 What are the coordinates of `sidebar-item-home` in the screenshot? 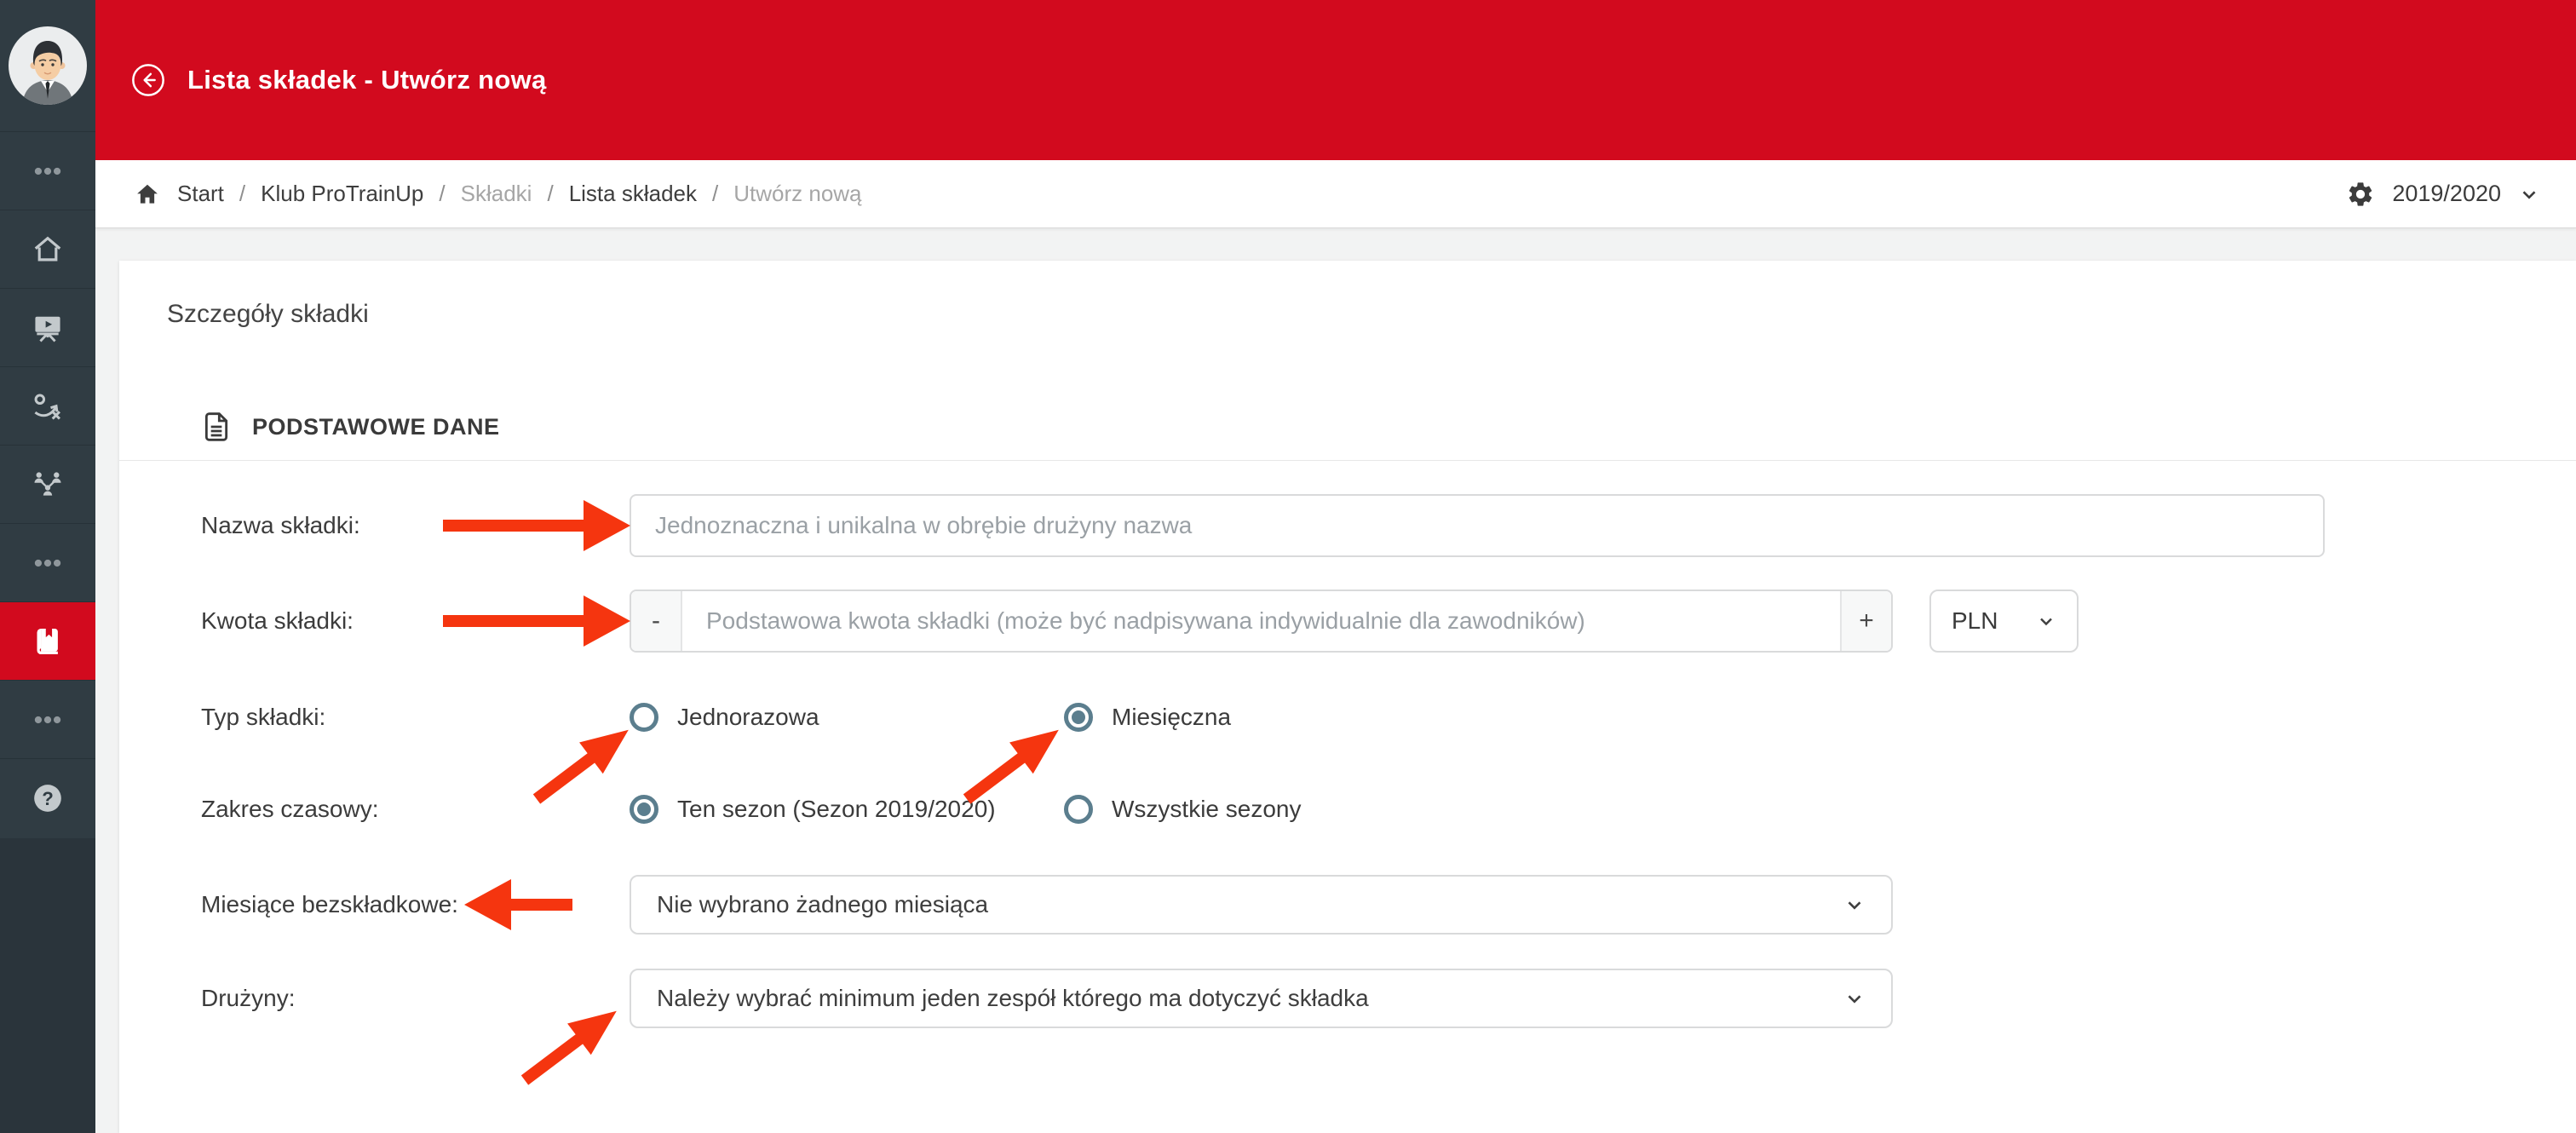 It's located at (48, 250).